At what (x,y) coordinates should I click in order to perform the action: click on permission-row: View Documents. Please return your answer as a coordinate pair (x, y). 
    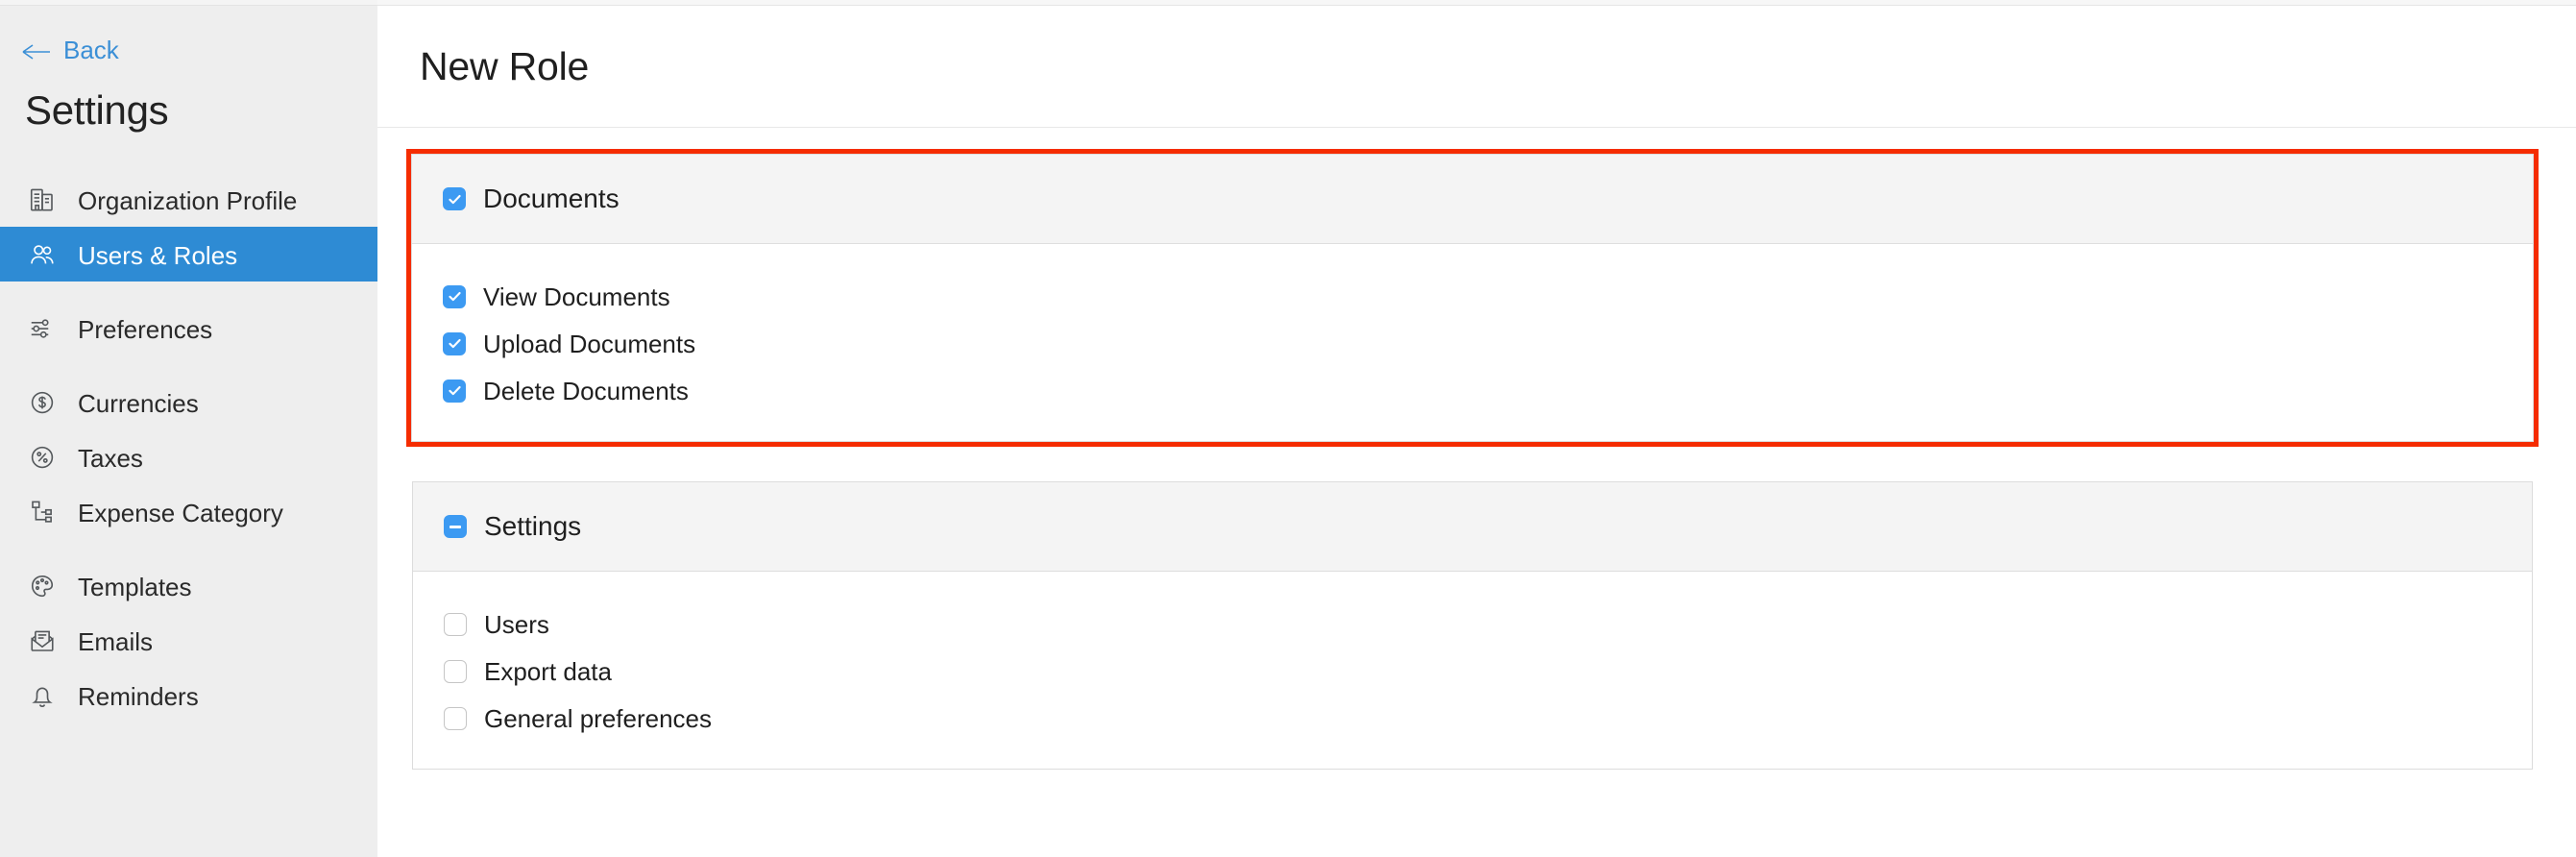
    Looking at the image, I should click on (1488, 296).